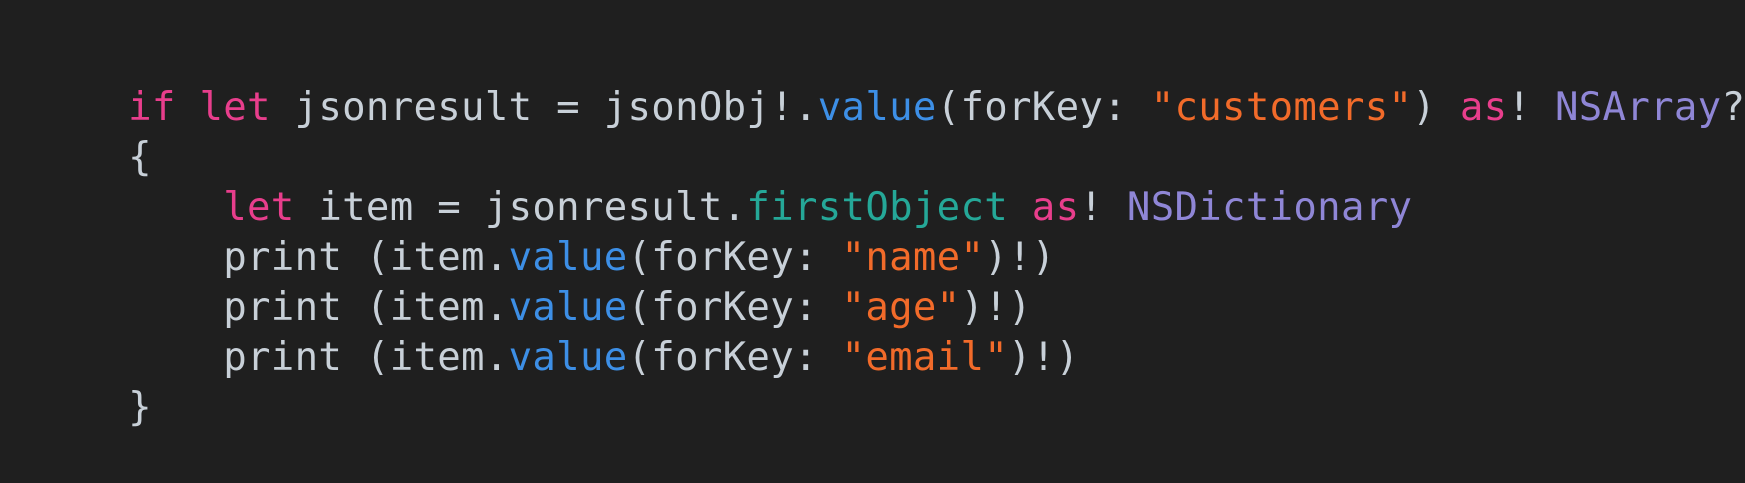 Image resolution: width=1745 pixels, height=483 pixels. I want to click on code-token-plain: jsonresult = jsonObj!., so click(544, 107).